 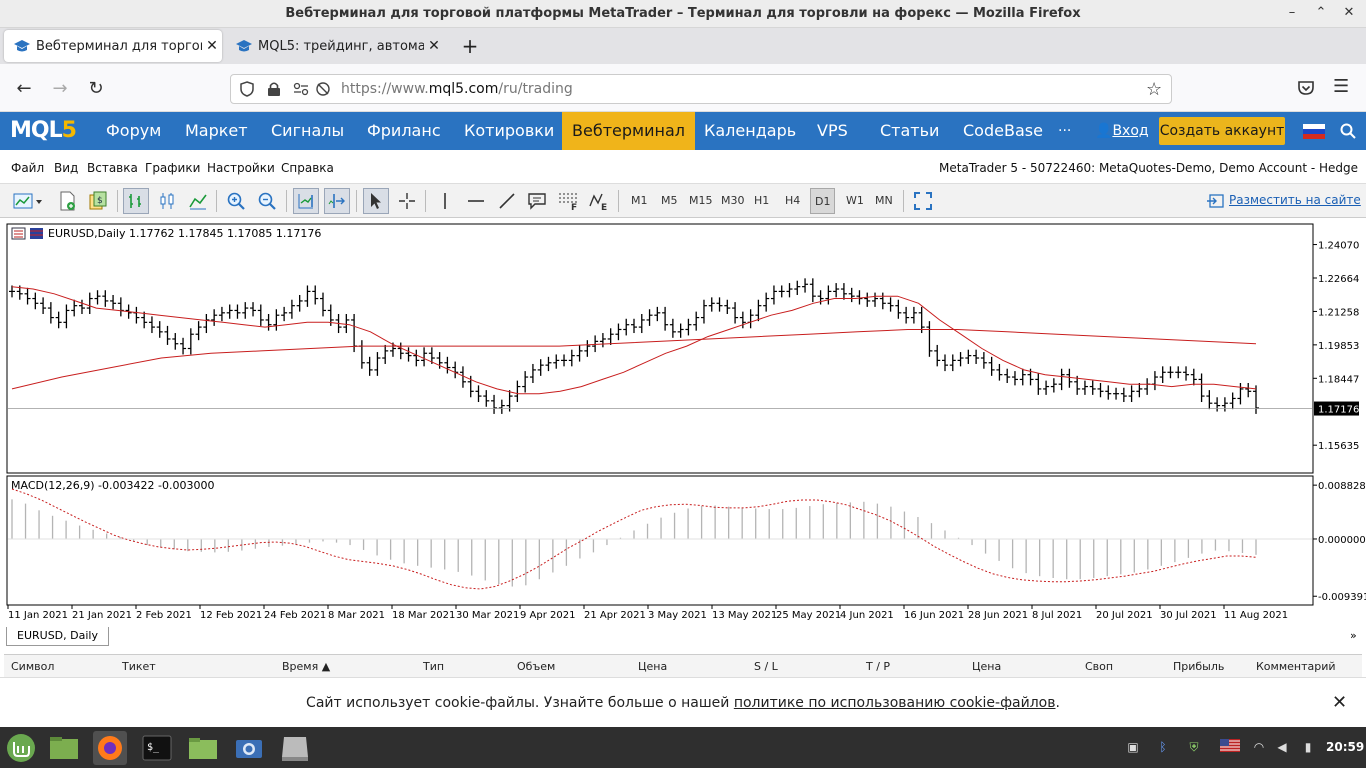 What do you see at coordinates (295, 748) in the screenshot?
I see `drive-icon` at bounding box center [295, 748].